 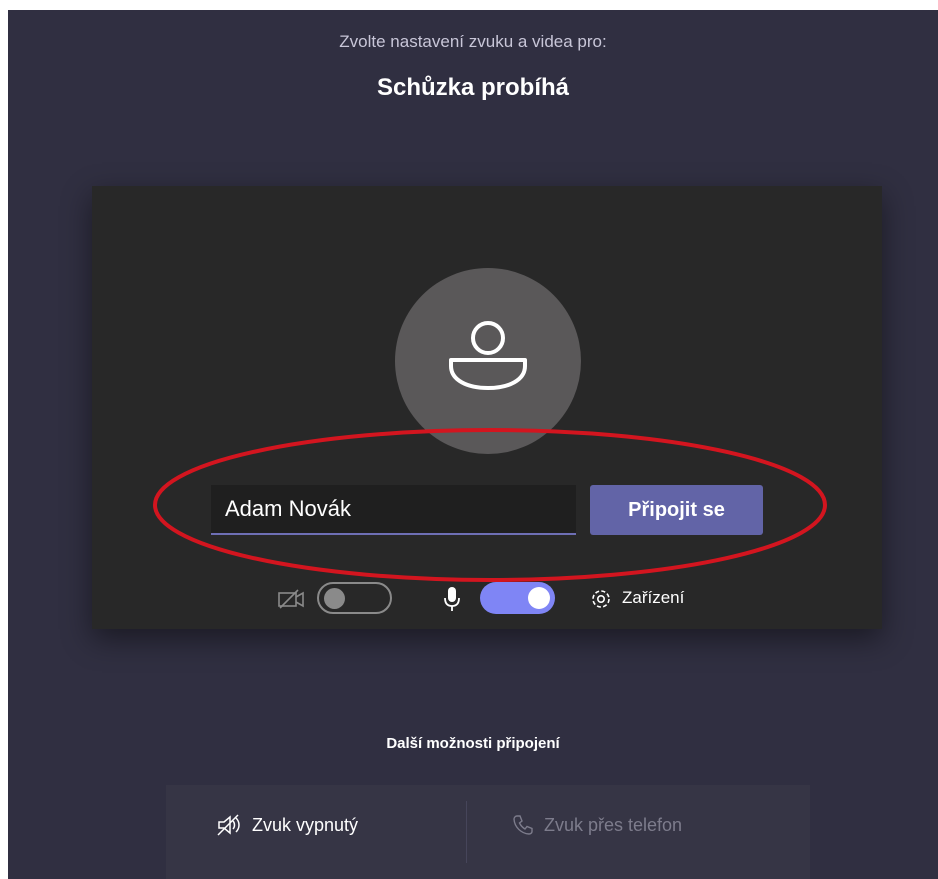 I want to click on more-options-heading: Další možnosti připojení, so click(x=473, y=743).